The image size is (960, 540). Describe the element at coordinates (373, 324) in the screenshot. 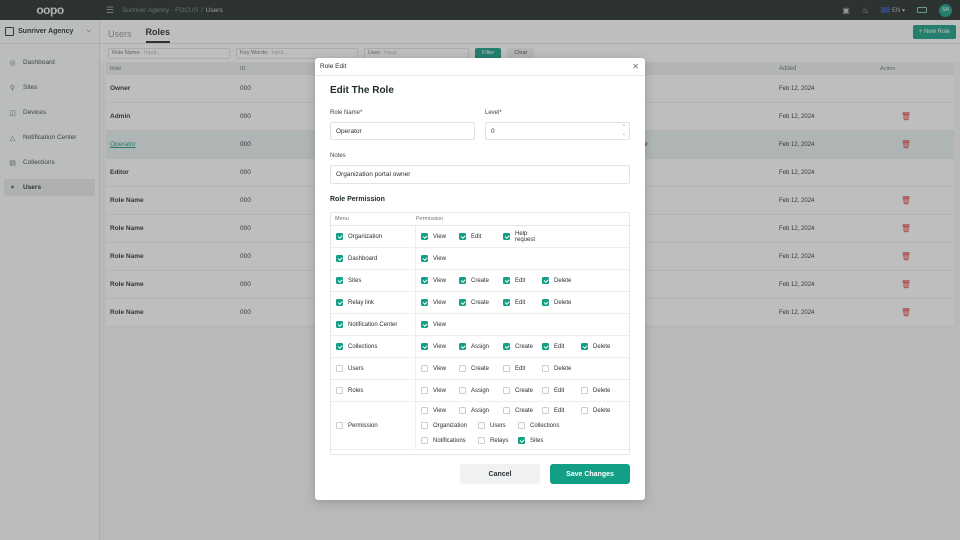

I see `menu-cell: Notification Center` at that location.